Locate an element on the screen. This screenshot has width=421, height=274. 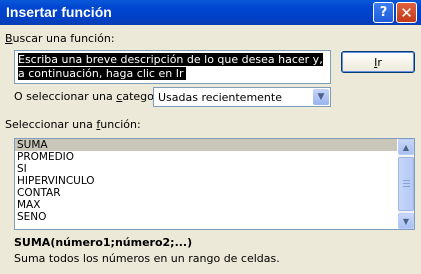
list-item: MAX is located at coordinates (206, 205).